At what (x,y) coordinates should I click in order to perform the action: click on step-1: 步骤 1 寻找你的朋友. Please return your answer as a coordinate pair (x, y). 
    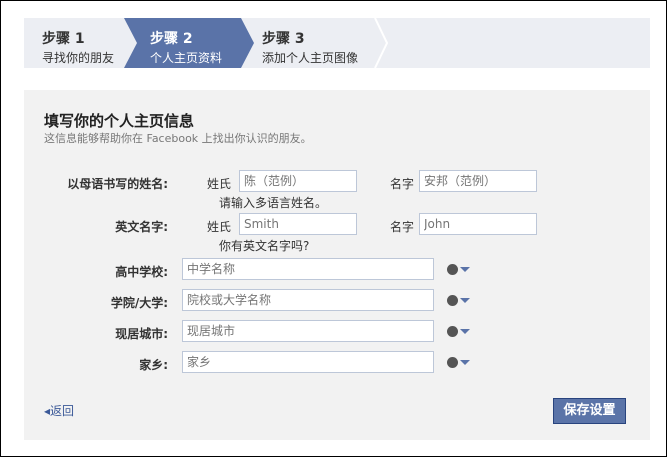
    Looking at the image, I should click on (76, 43).